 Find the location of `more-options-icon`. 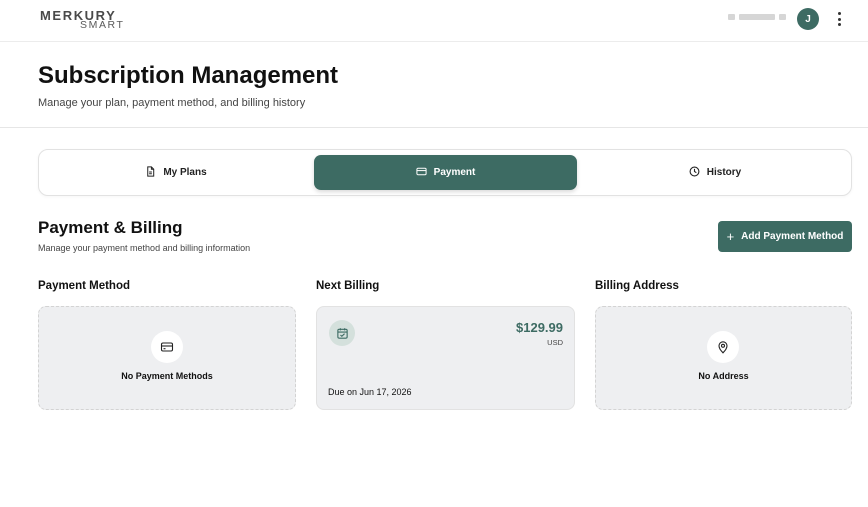

more-options-icon is located at coordinates (839, 19).